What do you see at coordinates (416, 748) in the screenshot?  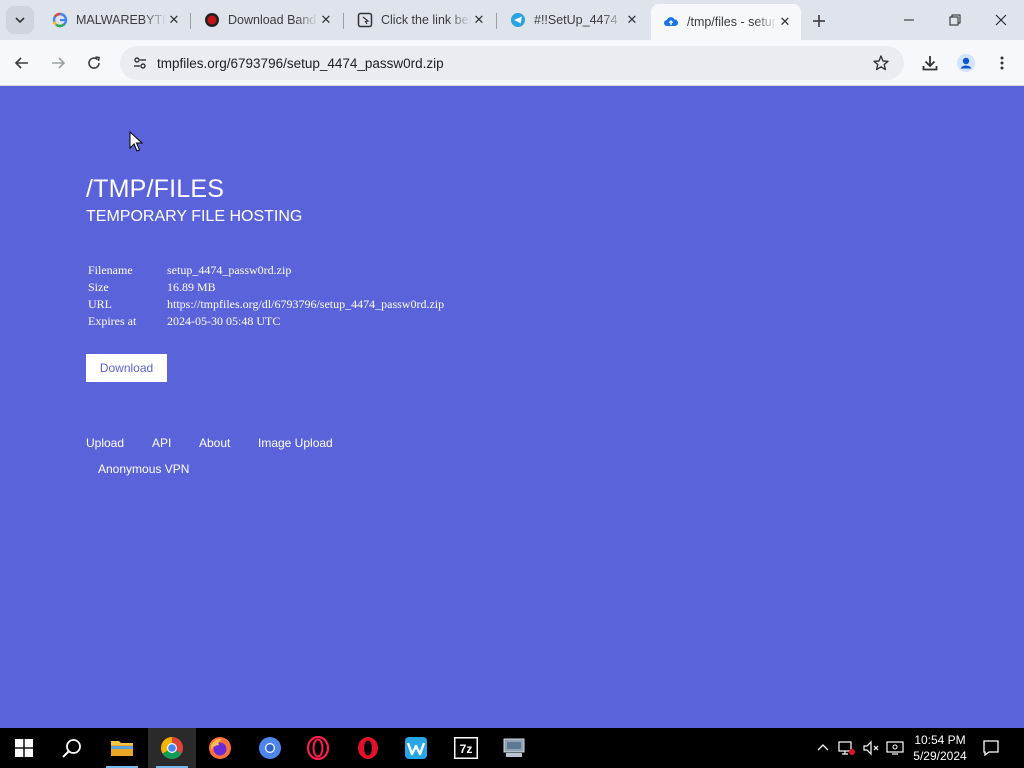 I see `taskbar-webstorm` at bounding box center [416, 748].